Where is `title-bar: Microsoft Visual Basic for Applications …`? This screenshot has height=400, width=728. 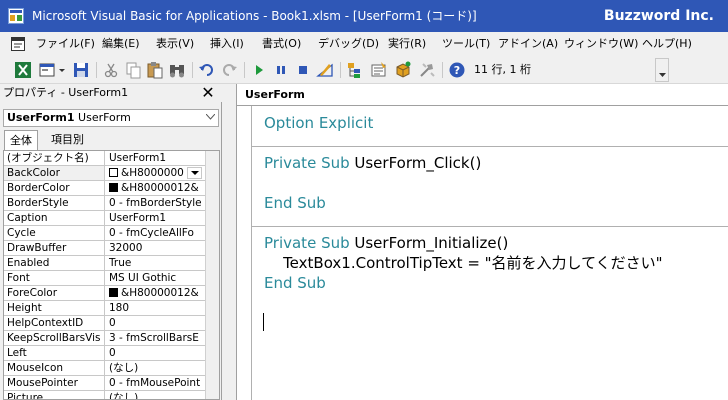 title-bar: Microsoft Visual Basic for Applications … is located at coordinates (364, 16).